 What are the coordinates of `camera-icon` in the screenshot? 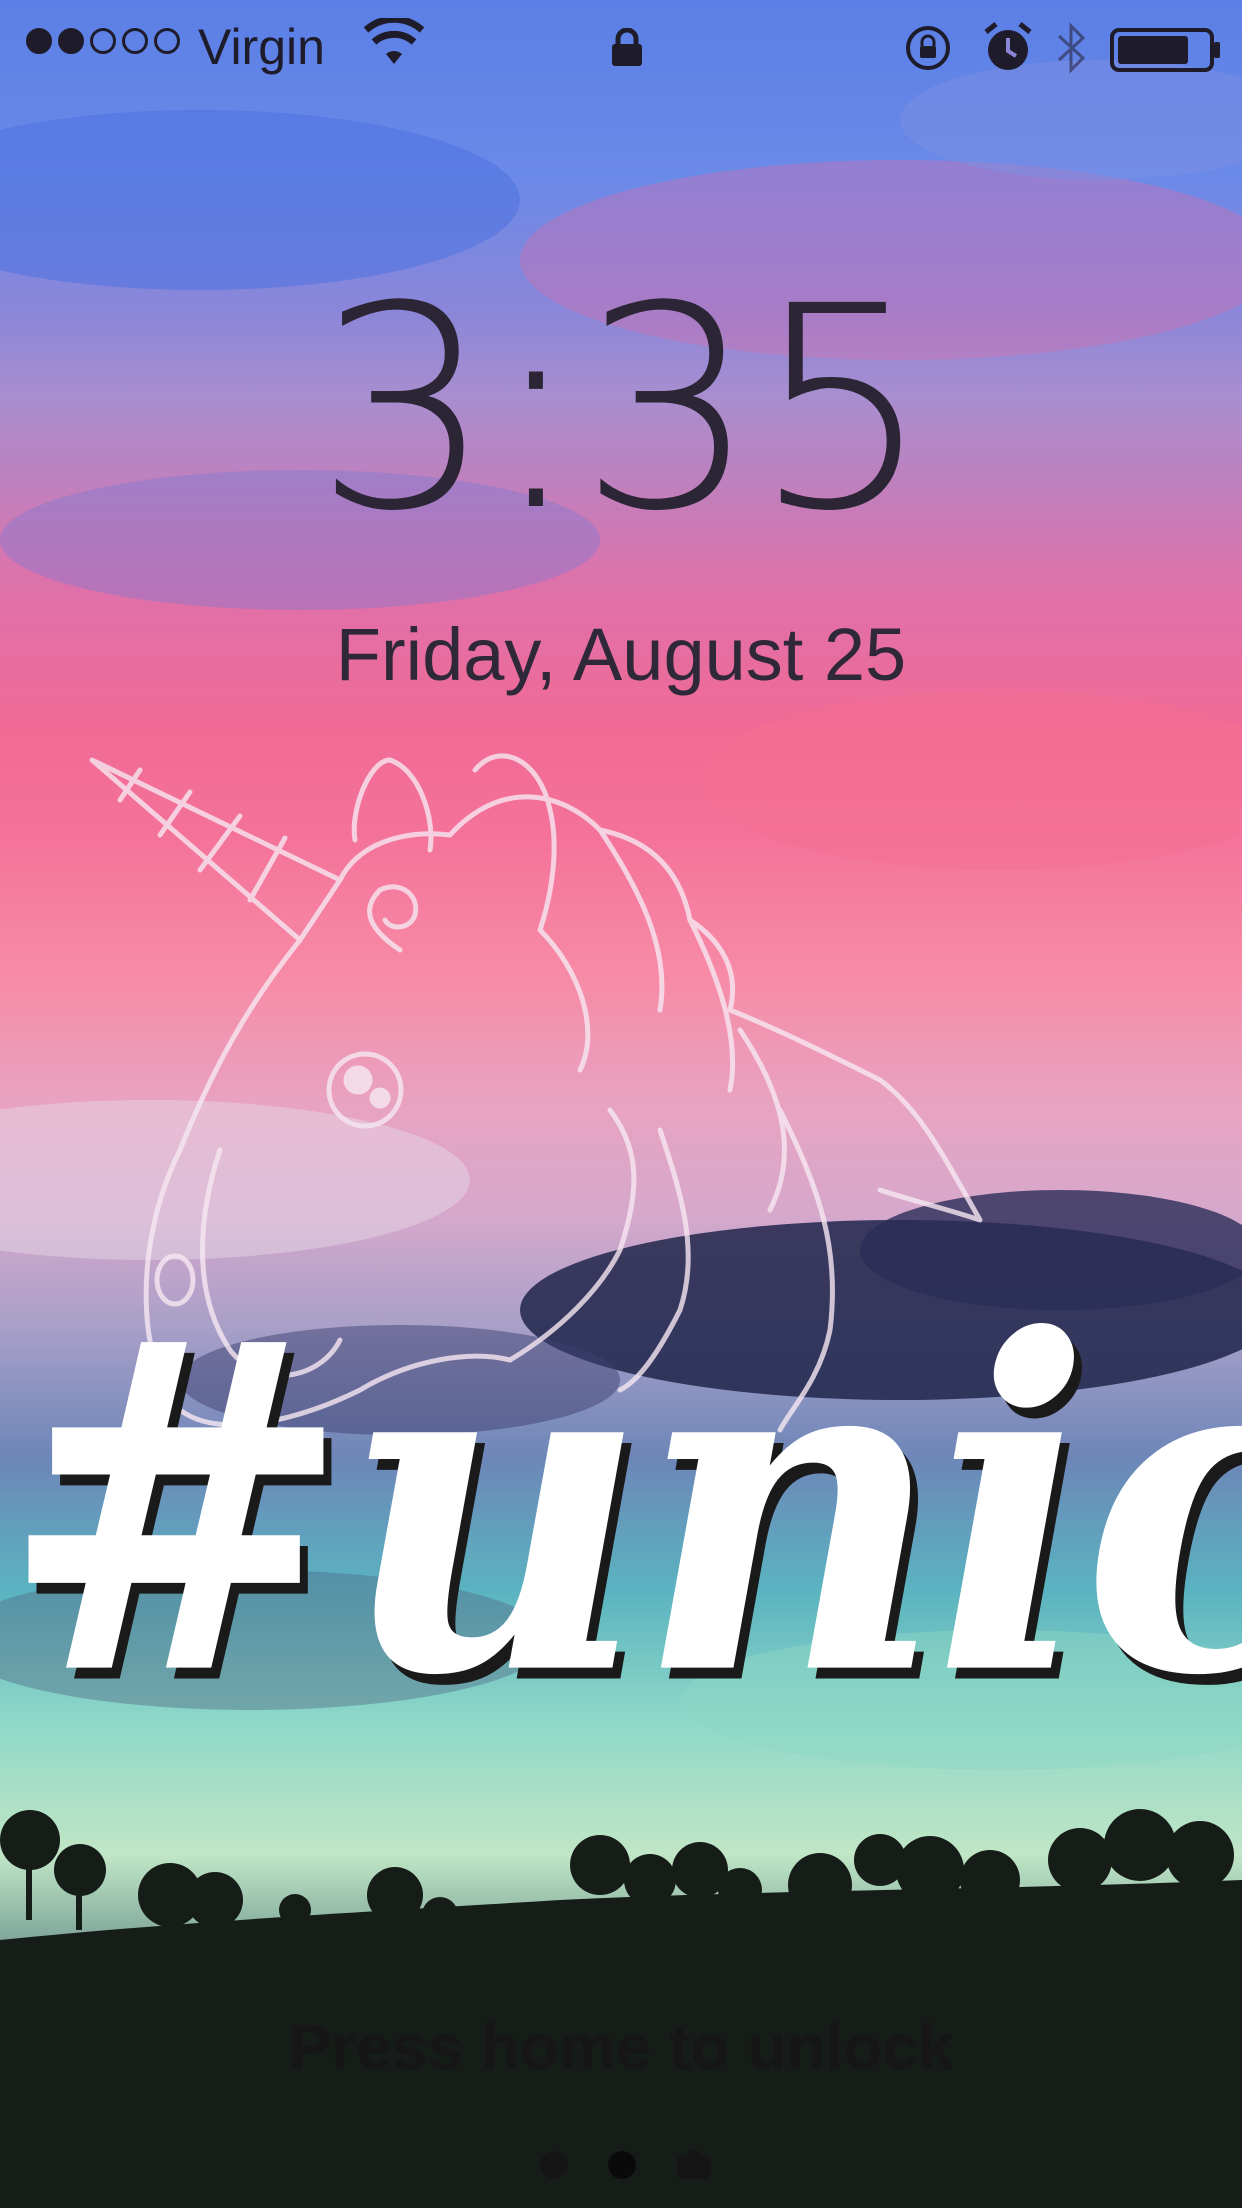 It's located at (694, 2165).